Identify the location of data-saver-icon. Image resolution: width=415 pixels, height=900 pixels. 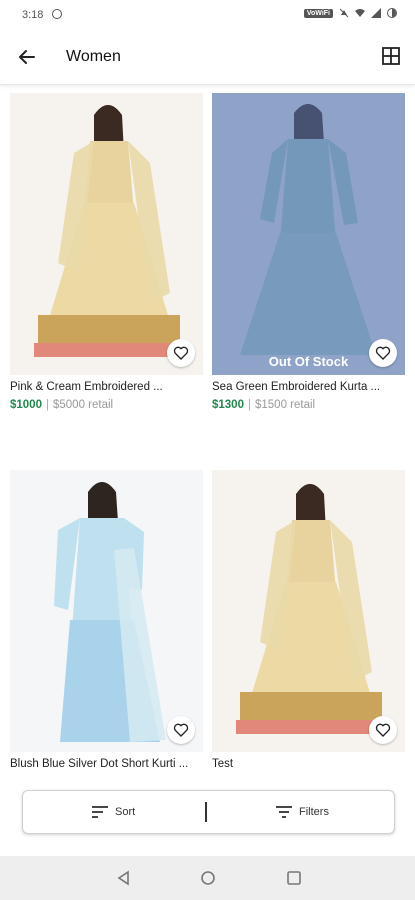
(57, 14).